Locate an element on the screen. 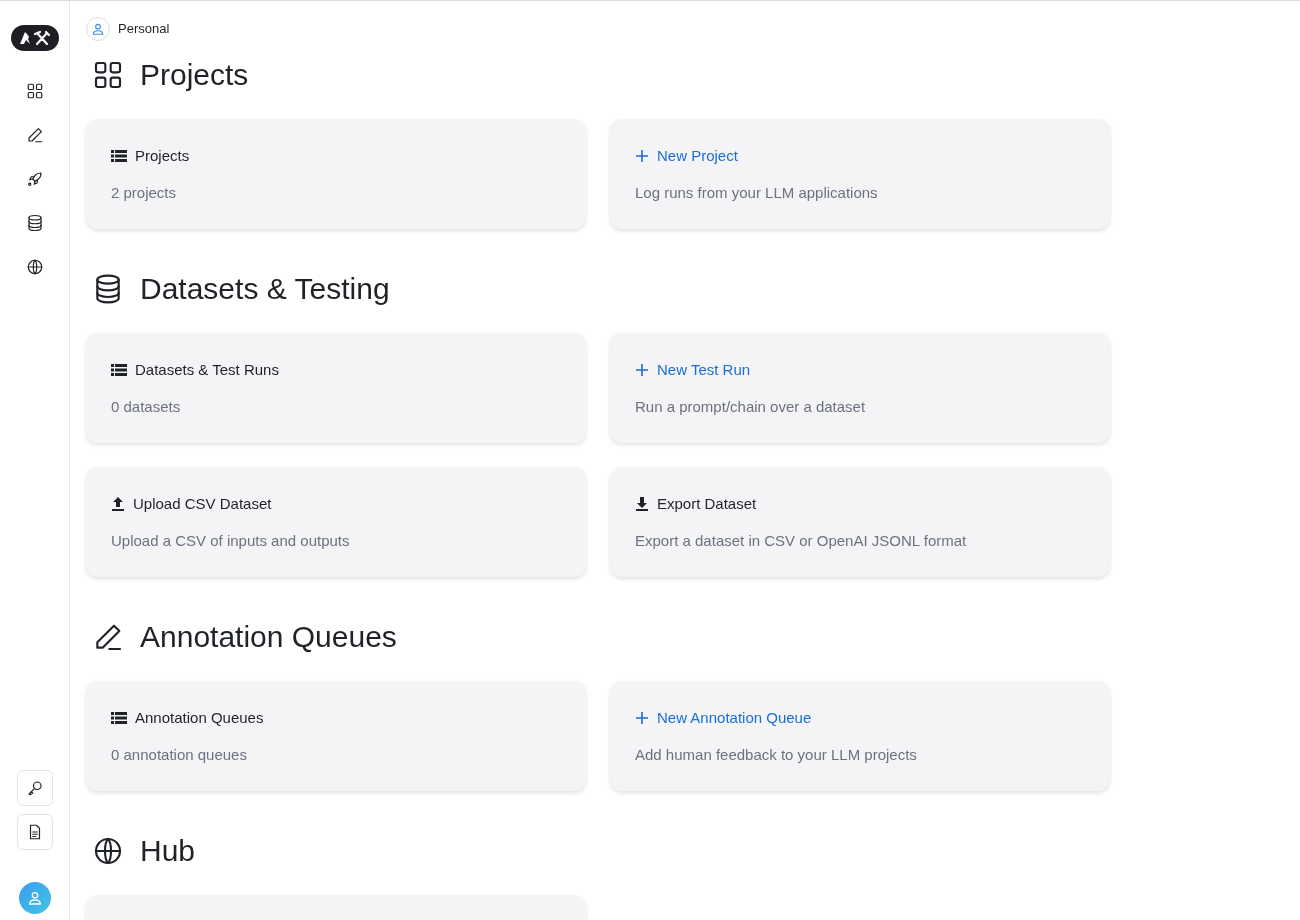 The height and width of the screenshot is (920, 1300). card-link: New Annotation Queue is located at coordinates (734, 718).